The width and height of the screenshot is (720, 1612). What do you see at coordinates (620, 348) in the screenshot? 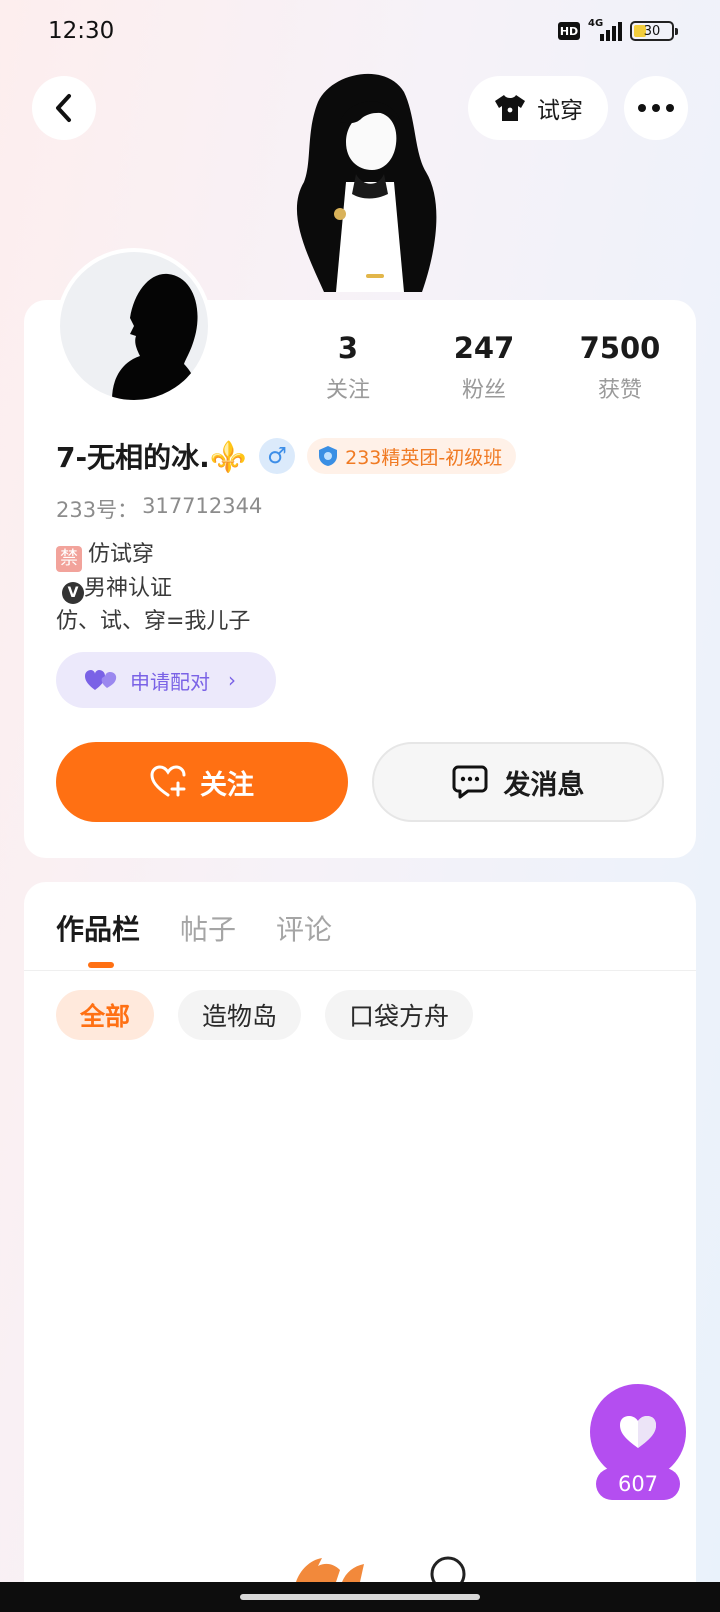
I see `likes-count: 7500` at bounding box center [620, 348].